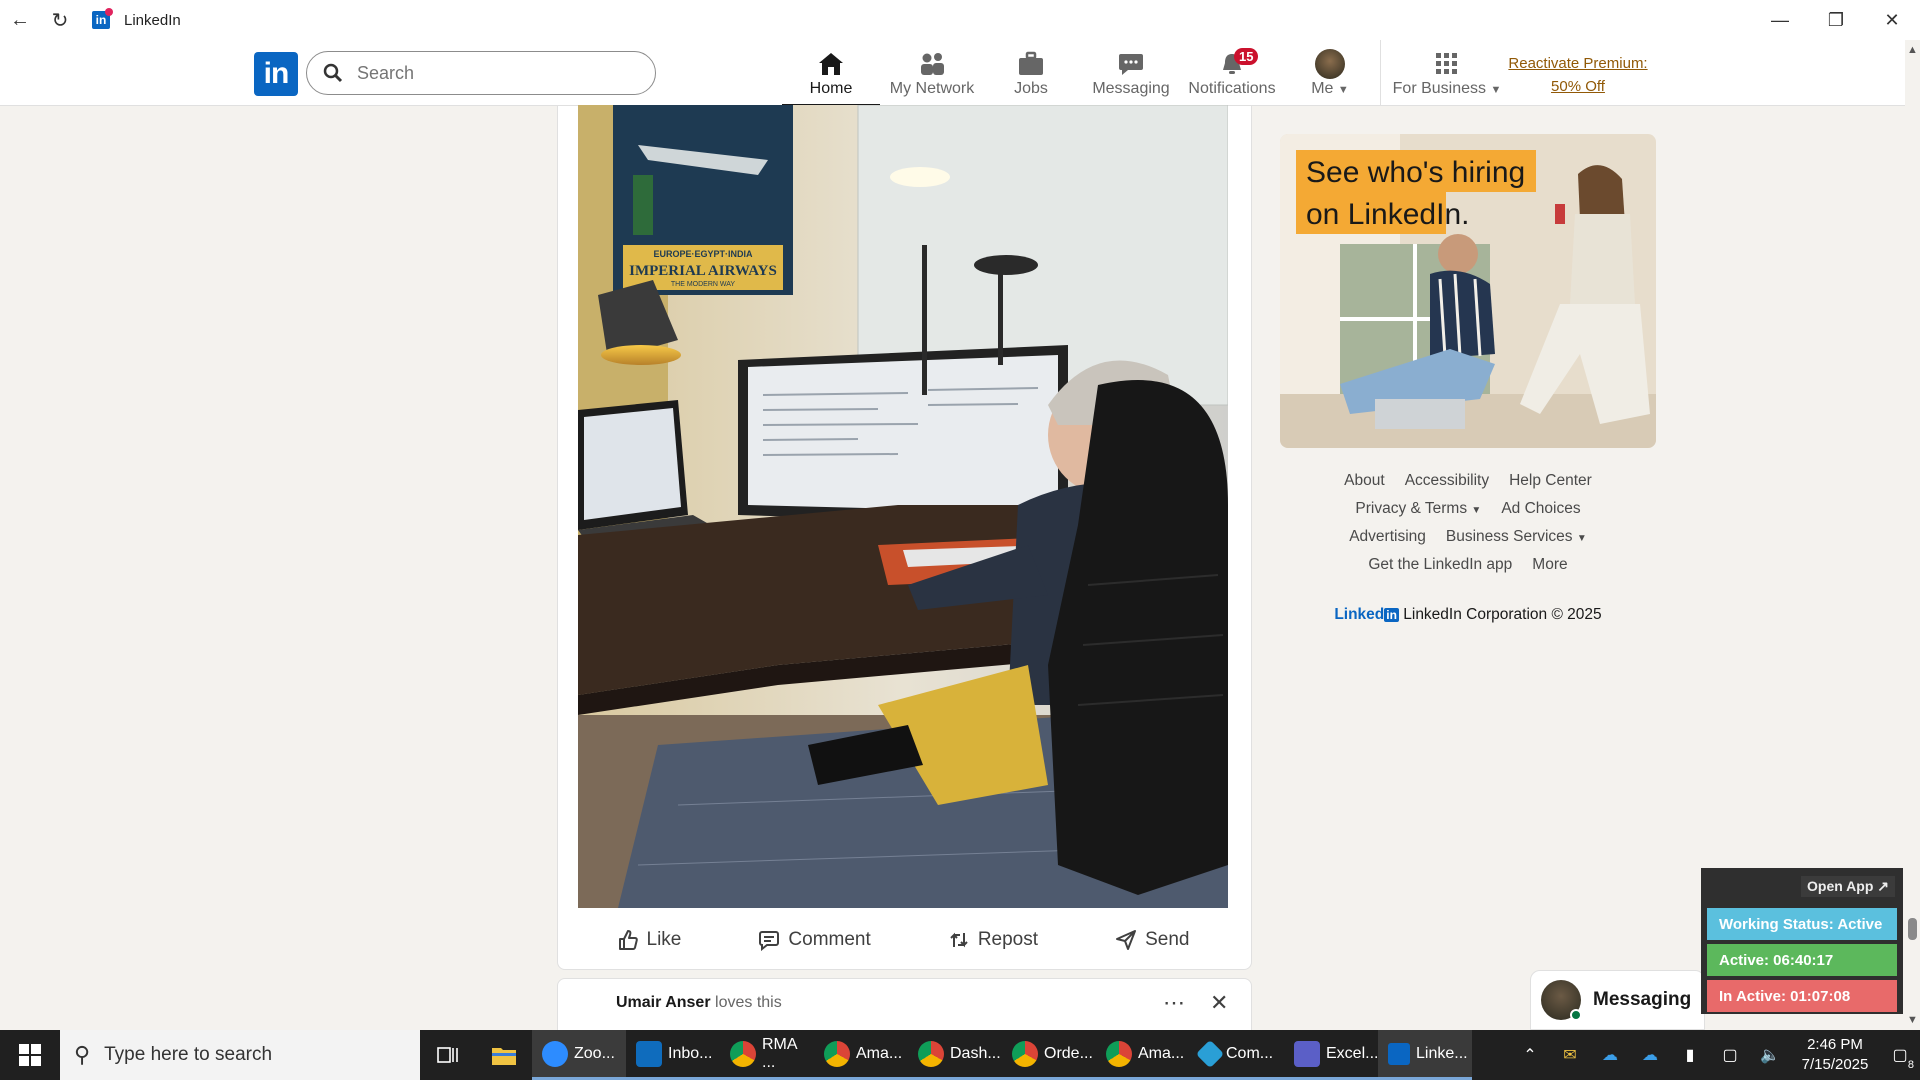 Image resolution: width=1920 pixels, height=1080 pixels. I want to click on nav-my-network: My Network, so click(932, 77).